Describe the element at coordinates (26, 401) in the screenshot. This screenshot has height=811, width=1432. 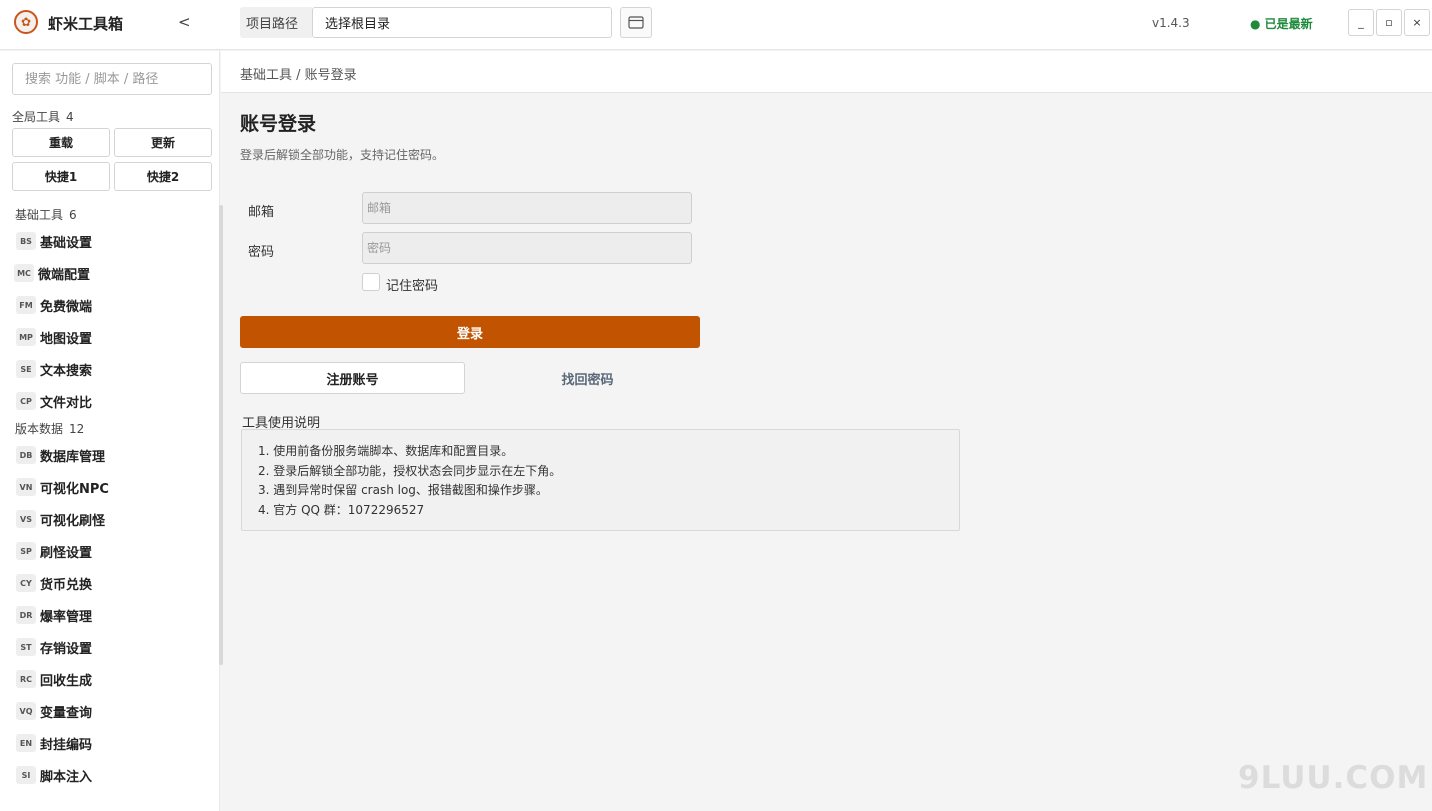
I see `nav-badge: CP` at that location.